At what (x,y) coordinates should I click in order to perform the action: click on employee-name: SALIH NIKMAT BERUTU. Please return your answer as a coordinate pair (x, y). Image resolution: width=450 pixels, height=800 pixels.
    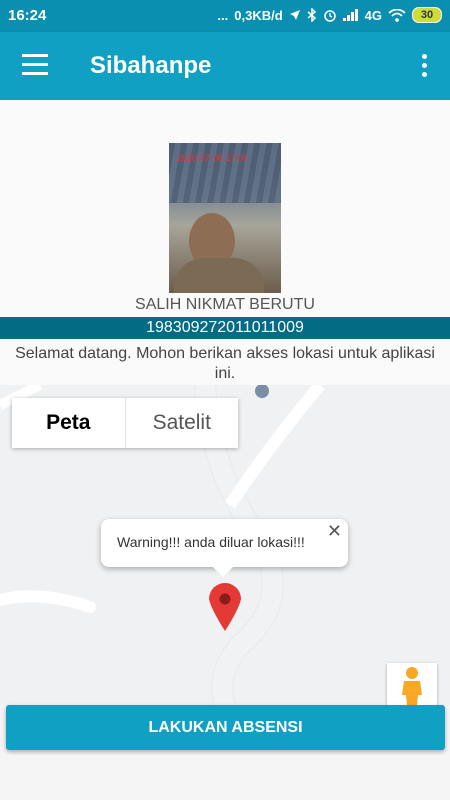
    Looking at the image, I should click on (225, 304).